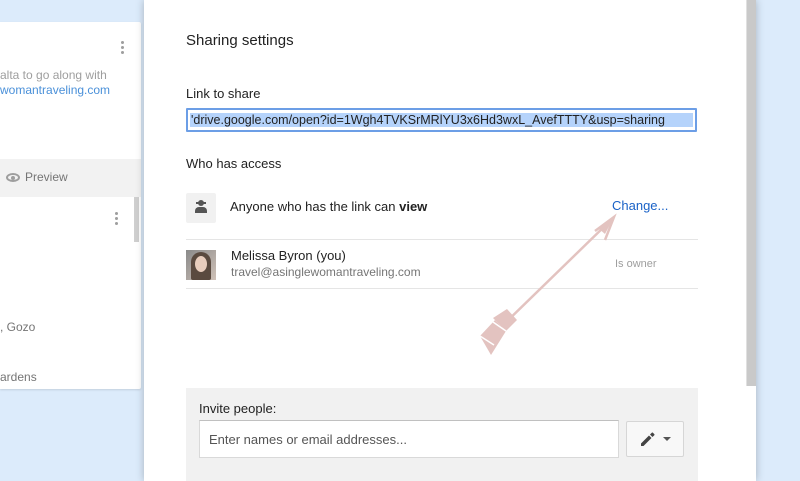 The width and height of the screenshot is (800, 481). I want to click on annotation-arrow, so click(548, 284).